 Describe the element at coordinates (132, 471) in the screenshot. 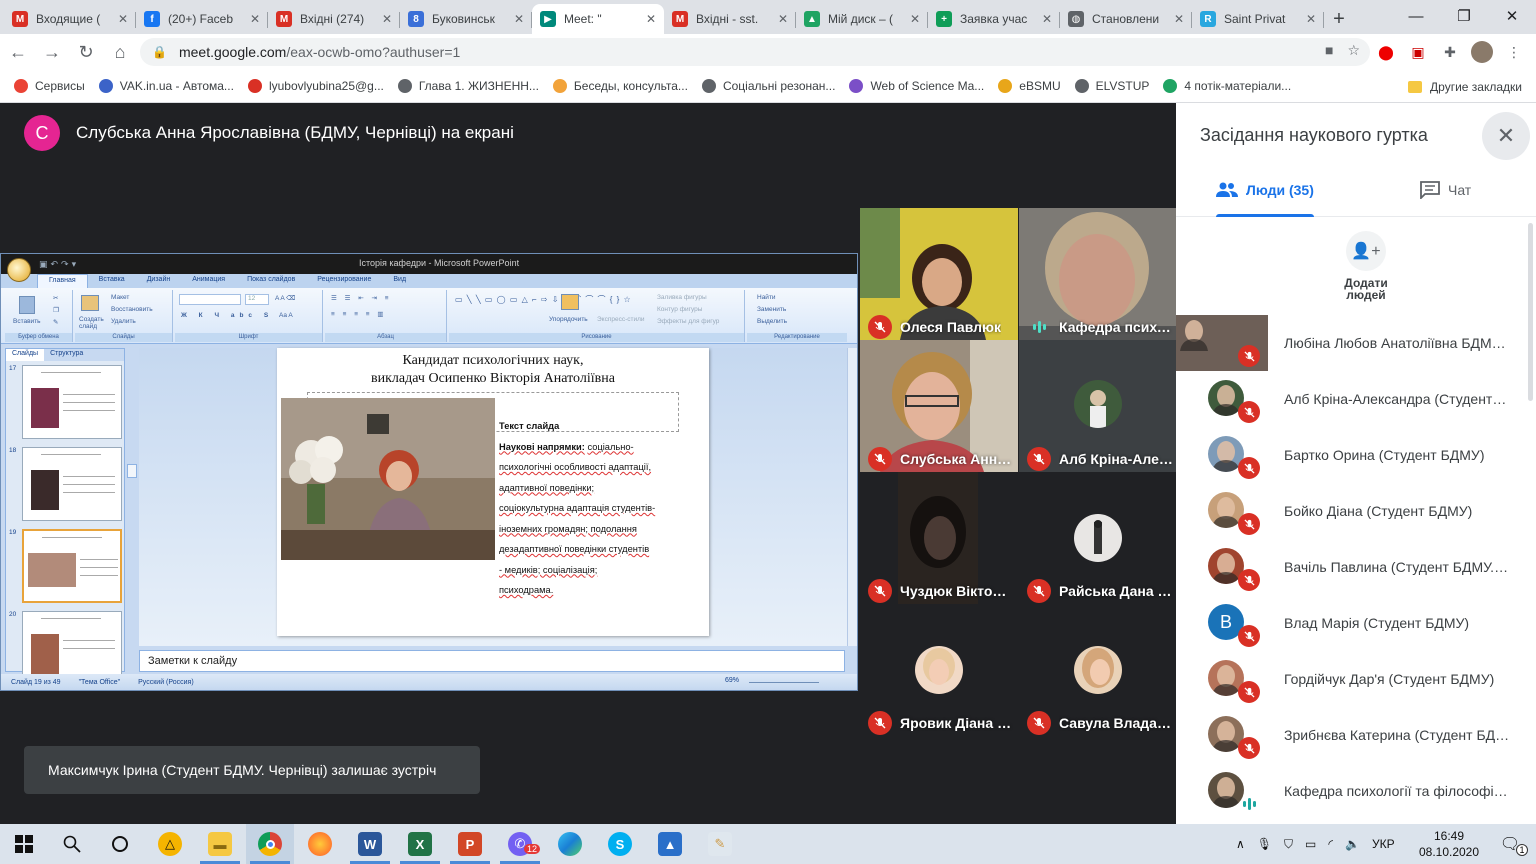

I see `pane-splitter` at that location.